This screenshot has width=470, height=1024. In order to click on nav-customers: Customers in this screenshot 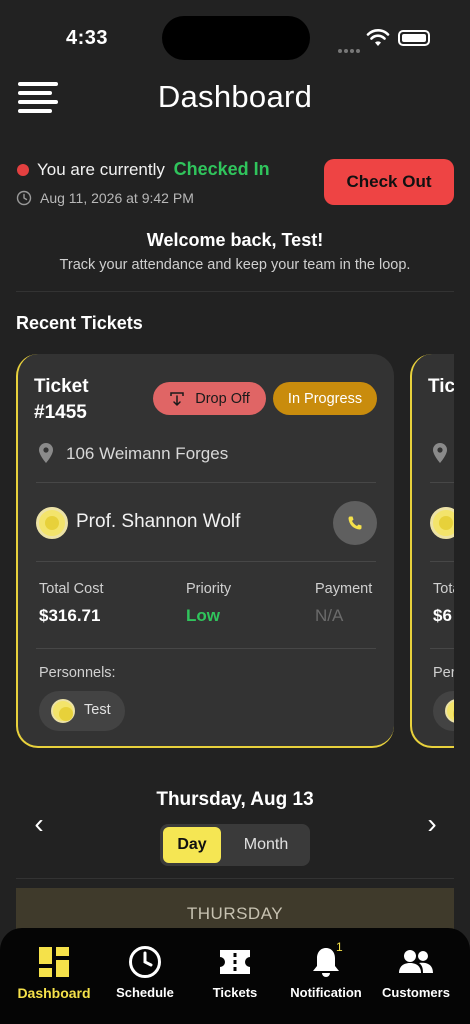, I will do `click(416, 976)`.